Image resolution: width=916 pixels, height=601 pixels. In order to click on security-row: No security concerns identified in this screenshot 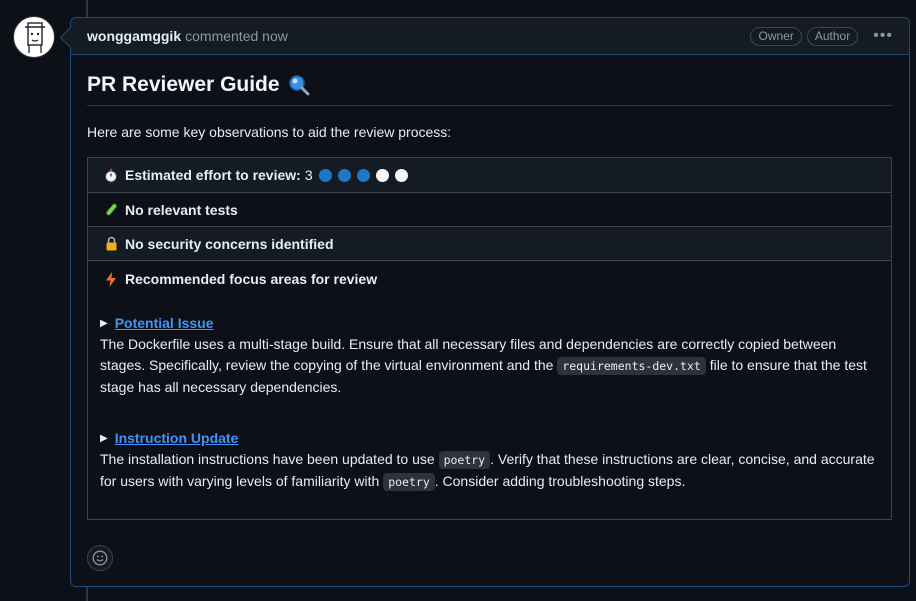, I will do `click(489, 243)`.